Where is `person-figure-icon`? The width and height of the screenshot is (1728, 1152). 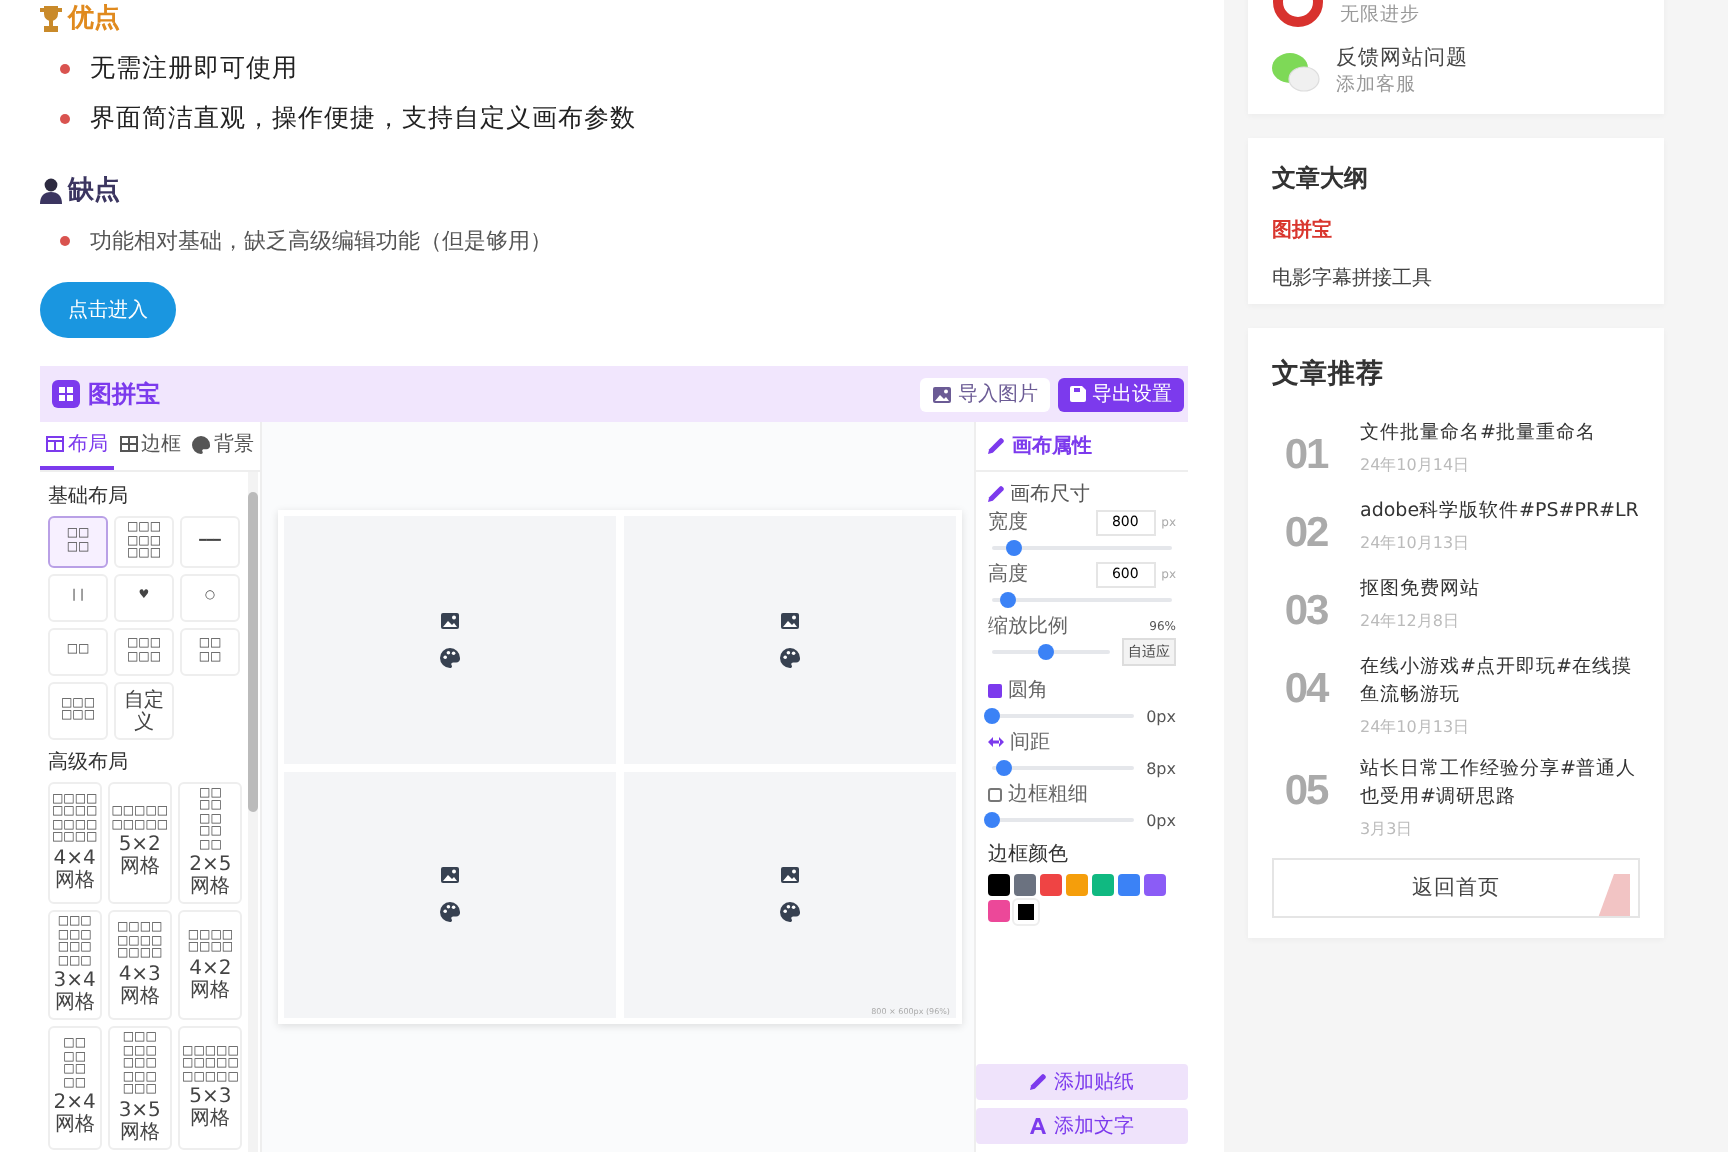
person-figure-icon is located at coordinates (51, 190).